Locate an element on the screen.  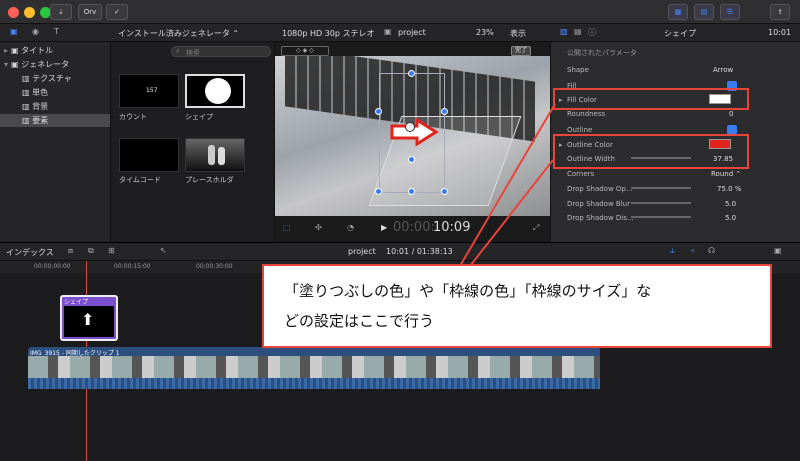
center-handle is located at coordinates (410, 127).